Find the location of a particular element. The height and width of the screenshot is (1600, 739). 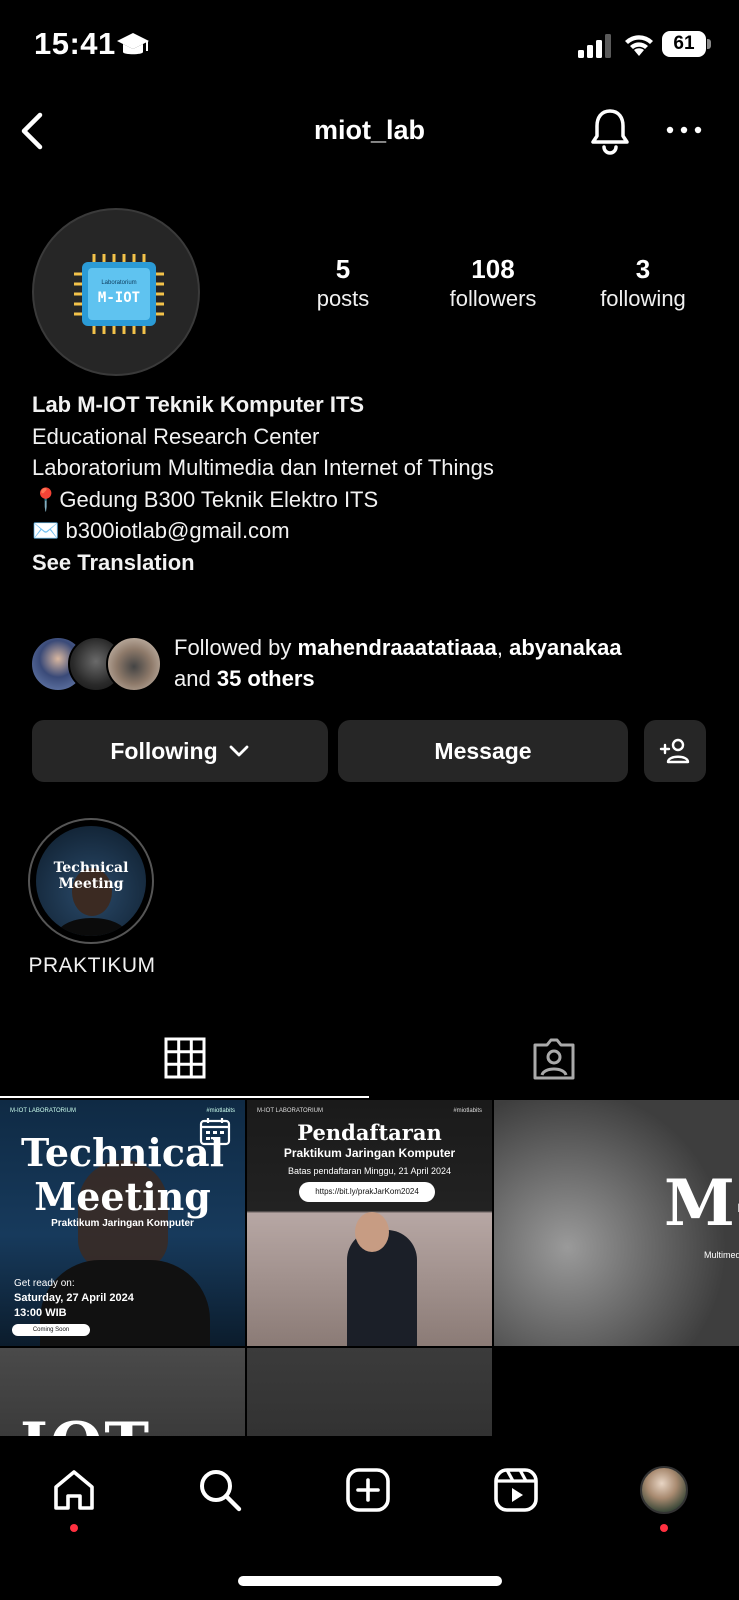

highlight-cover-title-2: Meeting is located at coordinates (90, 884).